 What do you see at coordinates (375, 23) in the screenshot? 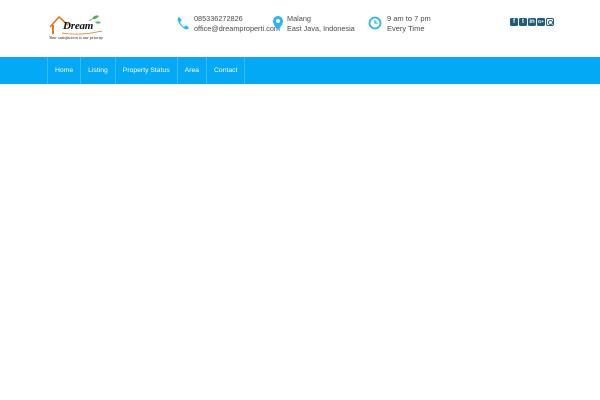
I see `clock-icon` at bounding box center [375, 23].